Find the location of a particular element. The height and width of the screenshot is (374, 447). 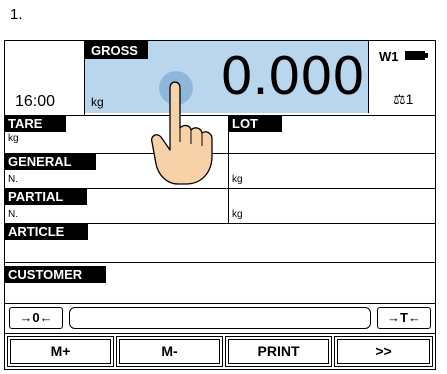

tare-button: →T← is located at coordinates (404, 318).